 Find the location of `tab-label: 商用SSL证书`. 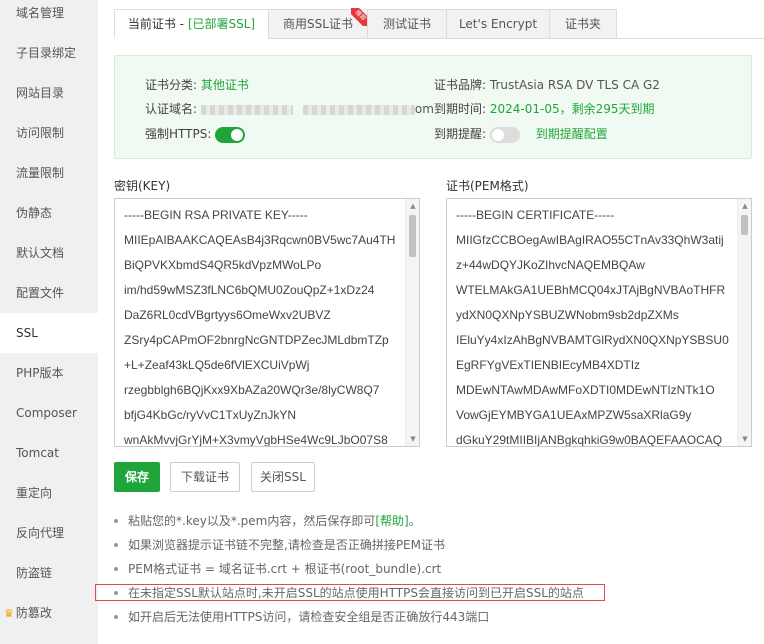

tab-label: 商用SSL证书 is located at coordinates (318, 24).